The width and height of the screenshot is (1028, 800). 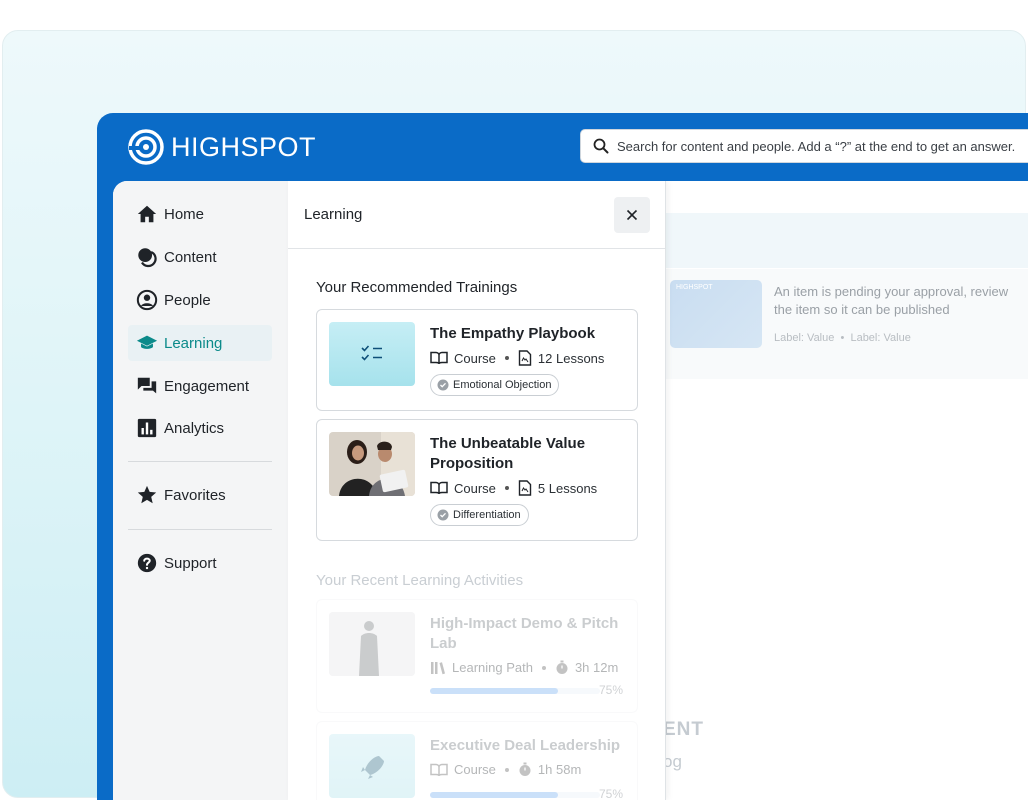 I want to click on graduation-cap-icon, so click(x=147, y=342).